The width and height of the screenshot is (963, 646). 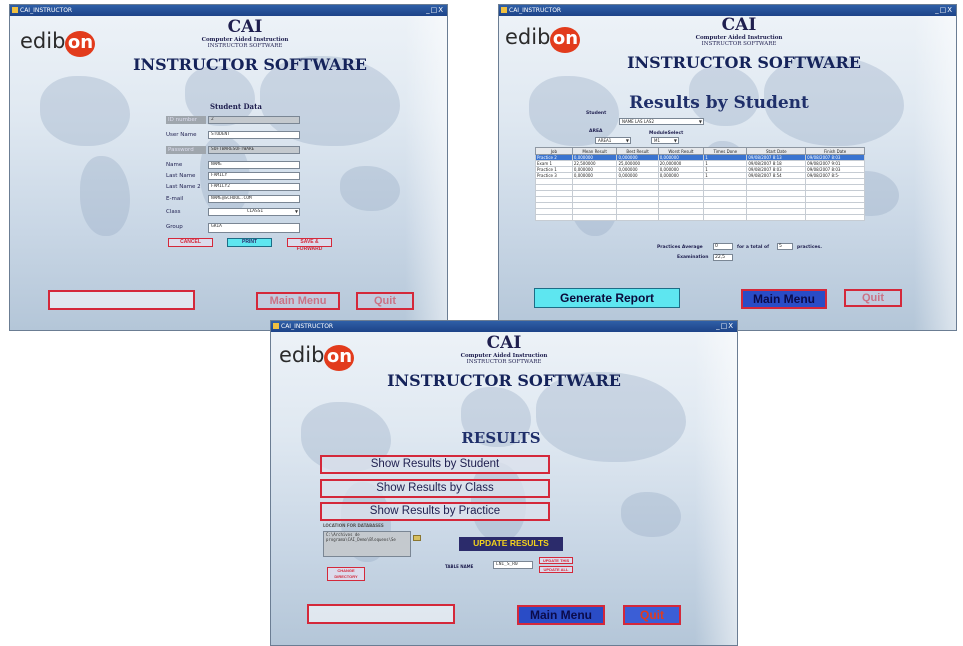 What do you see at coordinates (657, 140) in the screenshot?
I see `module-select-value: M1` at bounding box center [657, 140].